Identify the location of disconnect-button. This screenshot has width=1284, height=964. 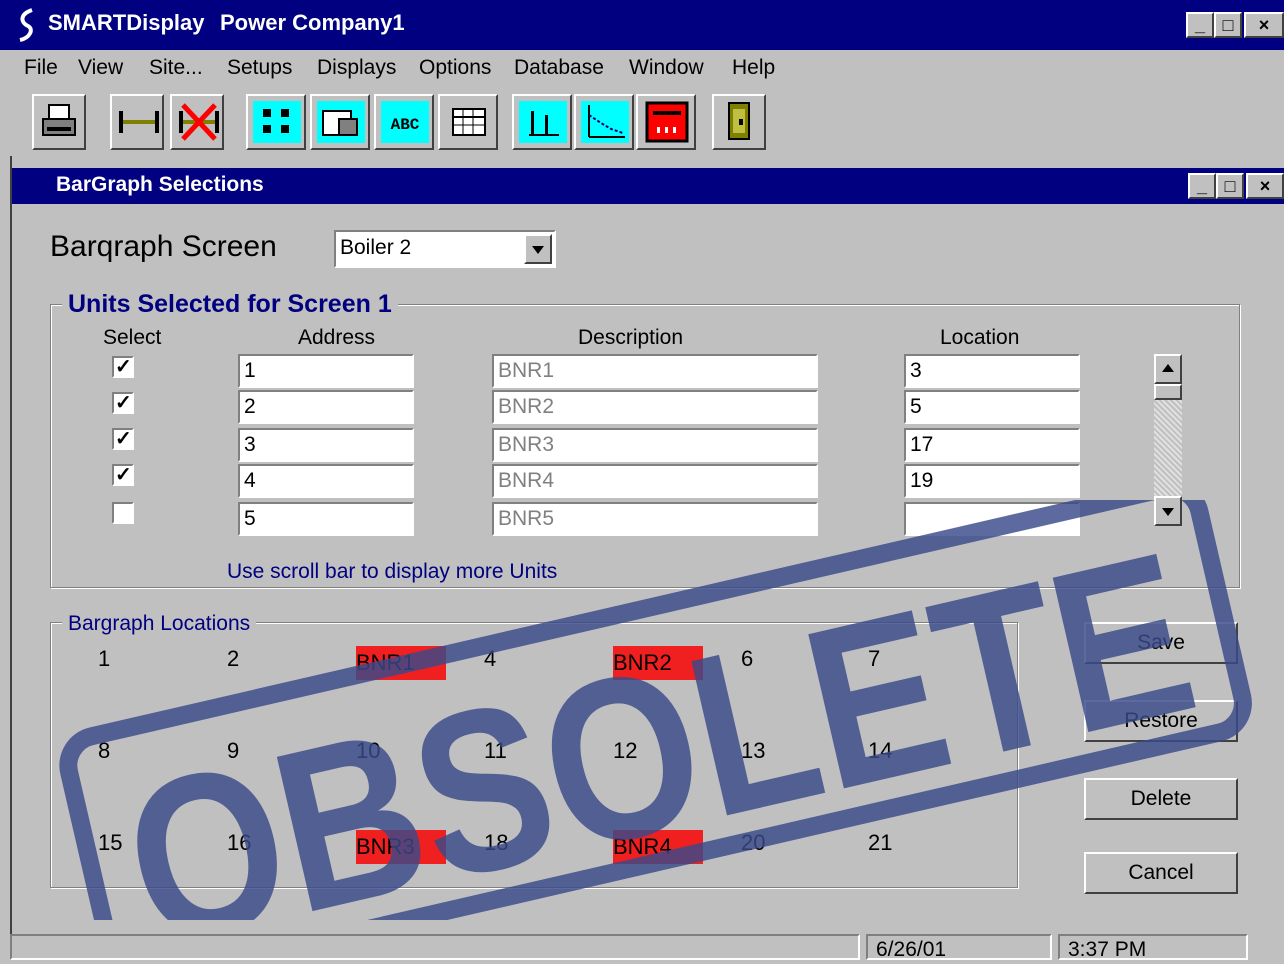
(197, 122).